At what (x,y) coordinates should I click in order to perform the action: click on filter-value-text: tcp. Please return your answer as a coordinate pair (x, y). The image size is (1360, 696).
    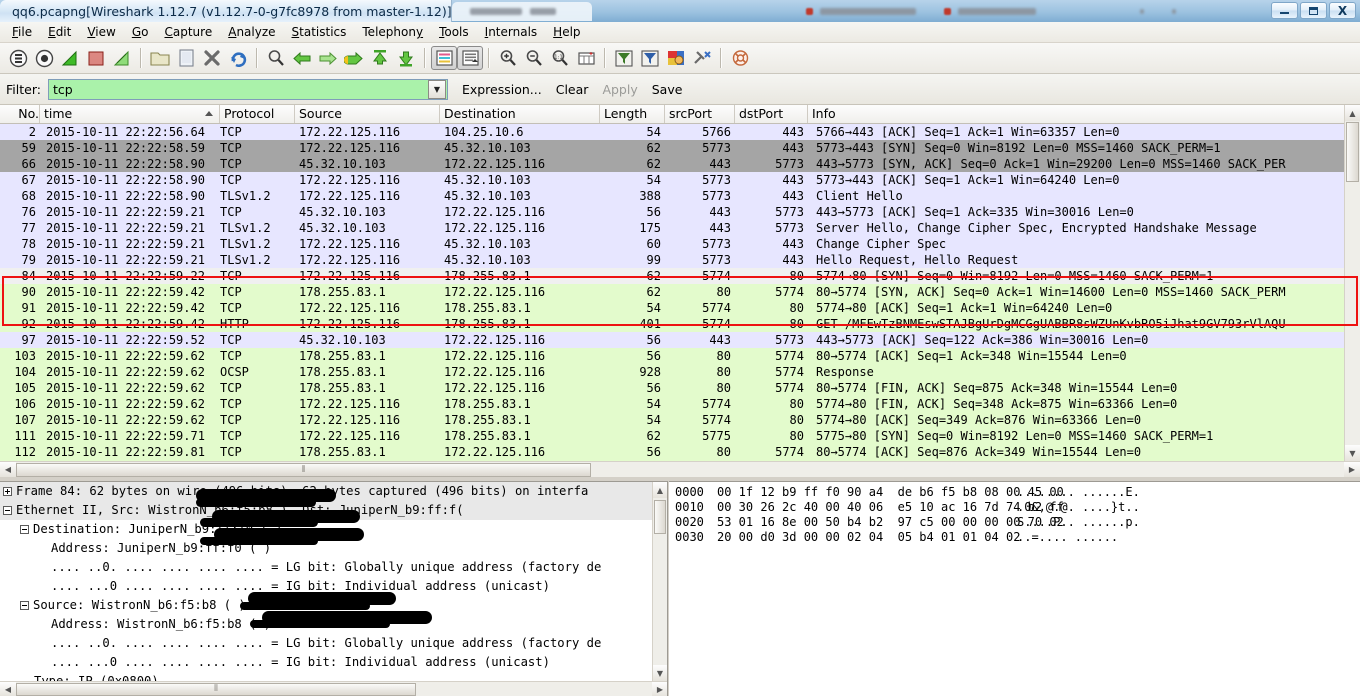
    Looking at the image, I should click on (238, 89).